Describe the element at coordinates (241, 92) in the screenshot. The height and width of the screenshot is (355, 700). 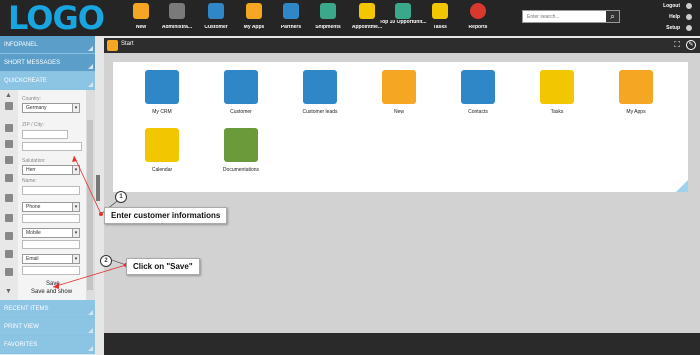
I see `tile-customer: Customer` at that location.